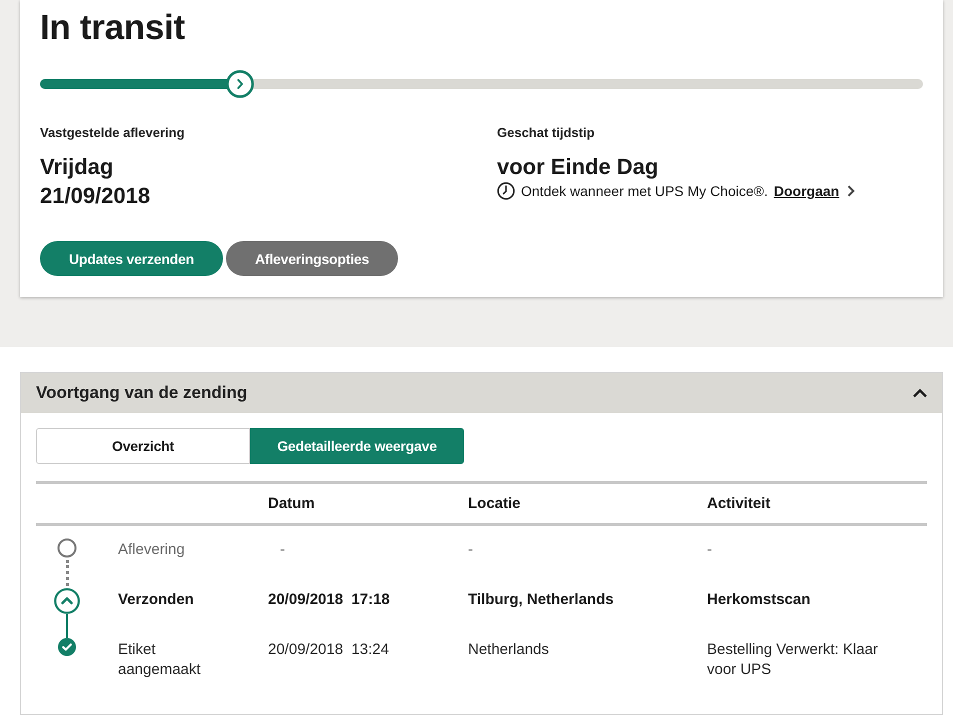  Describe the element at coordinates (160, 660) in the screenshot. I see `status-cell-text: Etiket aangemaakt` at that location.